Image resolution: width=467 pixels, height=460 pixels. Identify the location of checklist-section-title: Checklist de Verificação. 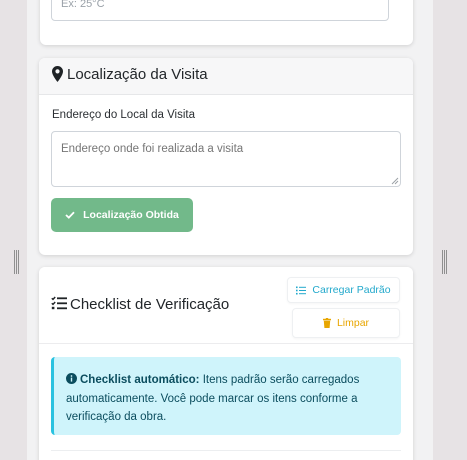
(150, 304).